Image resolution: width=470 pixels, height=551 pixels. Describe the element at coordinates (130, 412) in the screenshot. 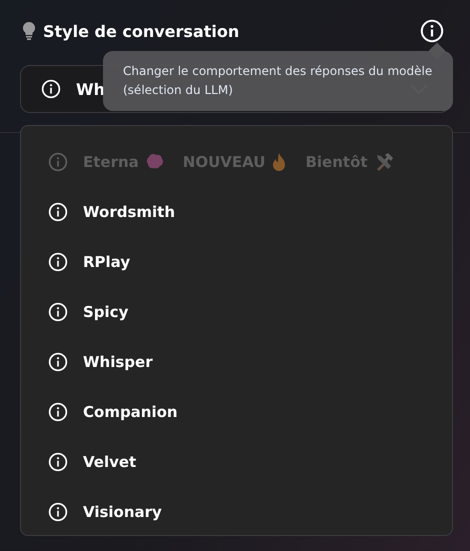

I see `option-label: Companion` at that location.